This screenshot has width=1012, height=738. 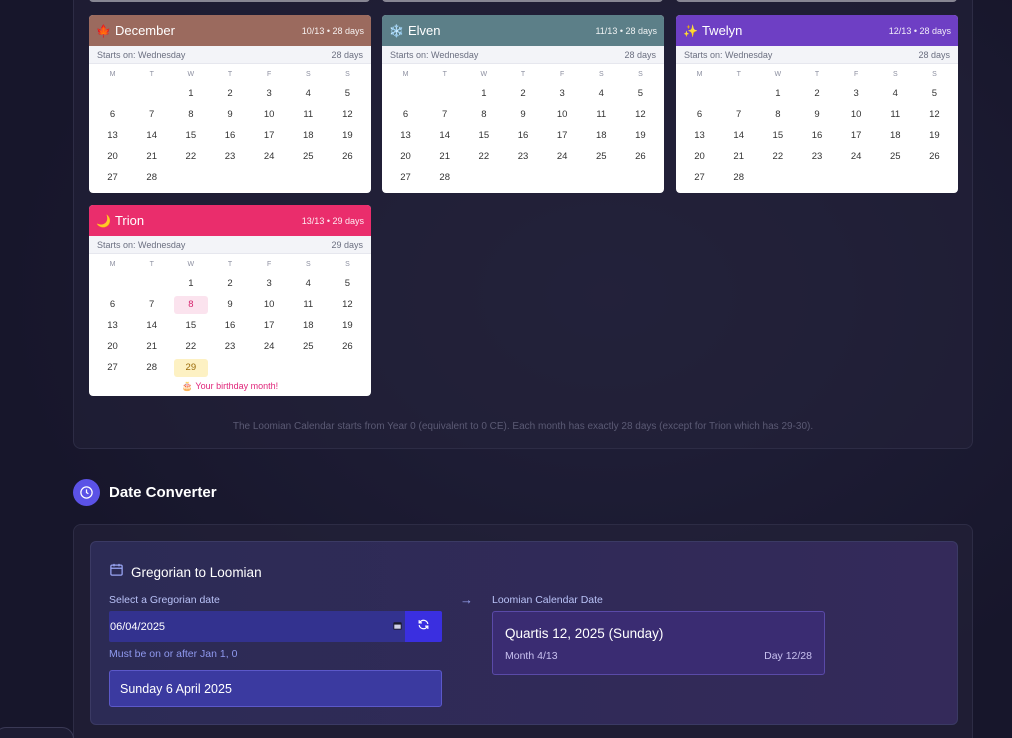 I want to click on date-picker-icon, so click(x=397, y=627).